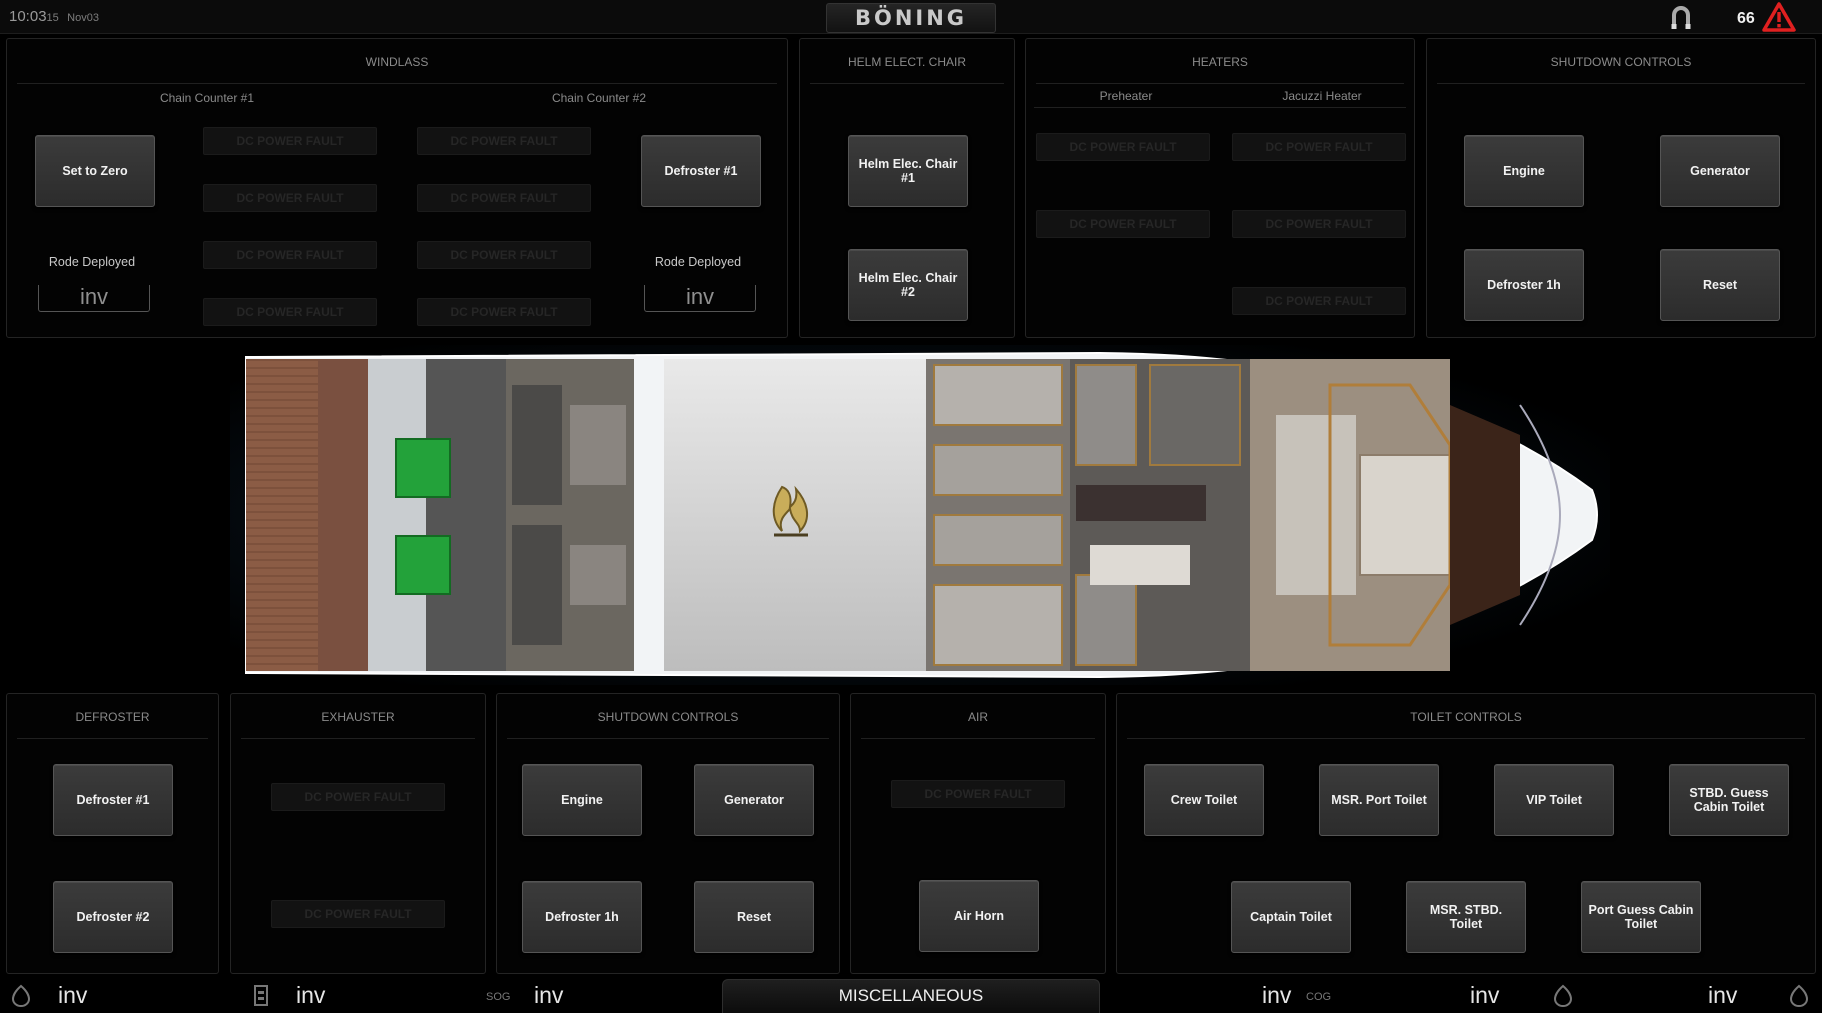 The height and width of the screenshot is (1013, 1822). I want to click on captain-toilet-button: Captain Toilet, so click(1291, 917).